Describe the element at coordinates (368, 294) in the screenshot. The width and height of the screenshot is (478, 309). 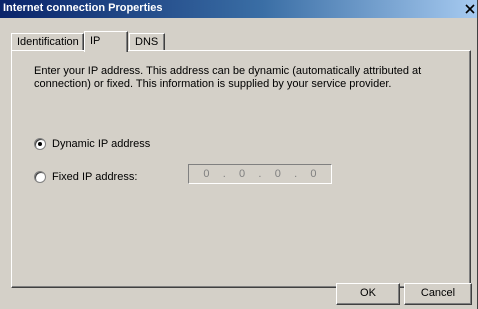
I see `ok-button: OK` at that location.